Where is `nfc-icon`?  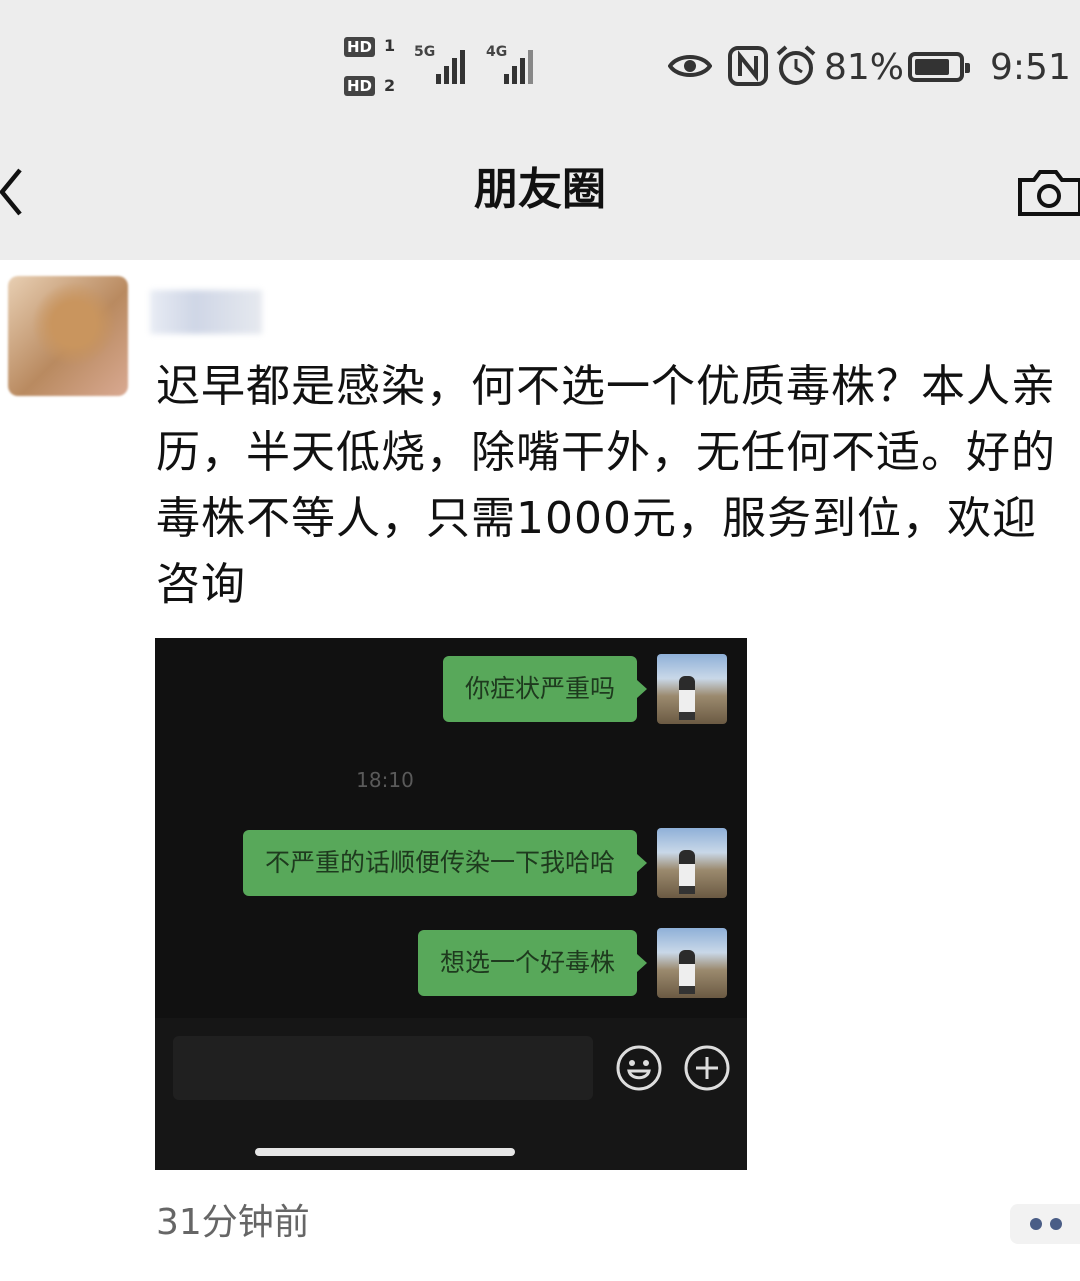
nfc-icon is located at coordinates (748, 66).